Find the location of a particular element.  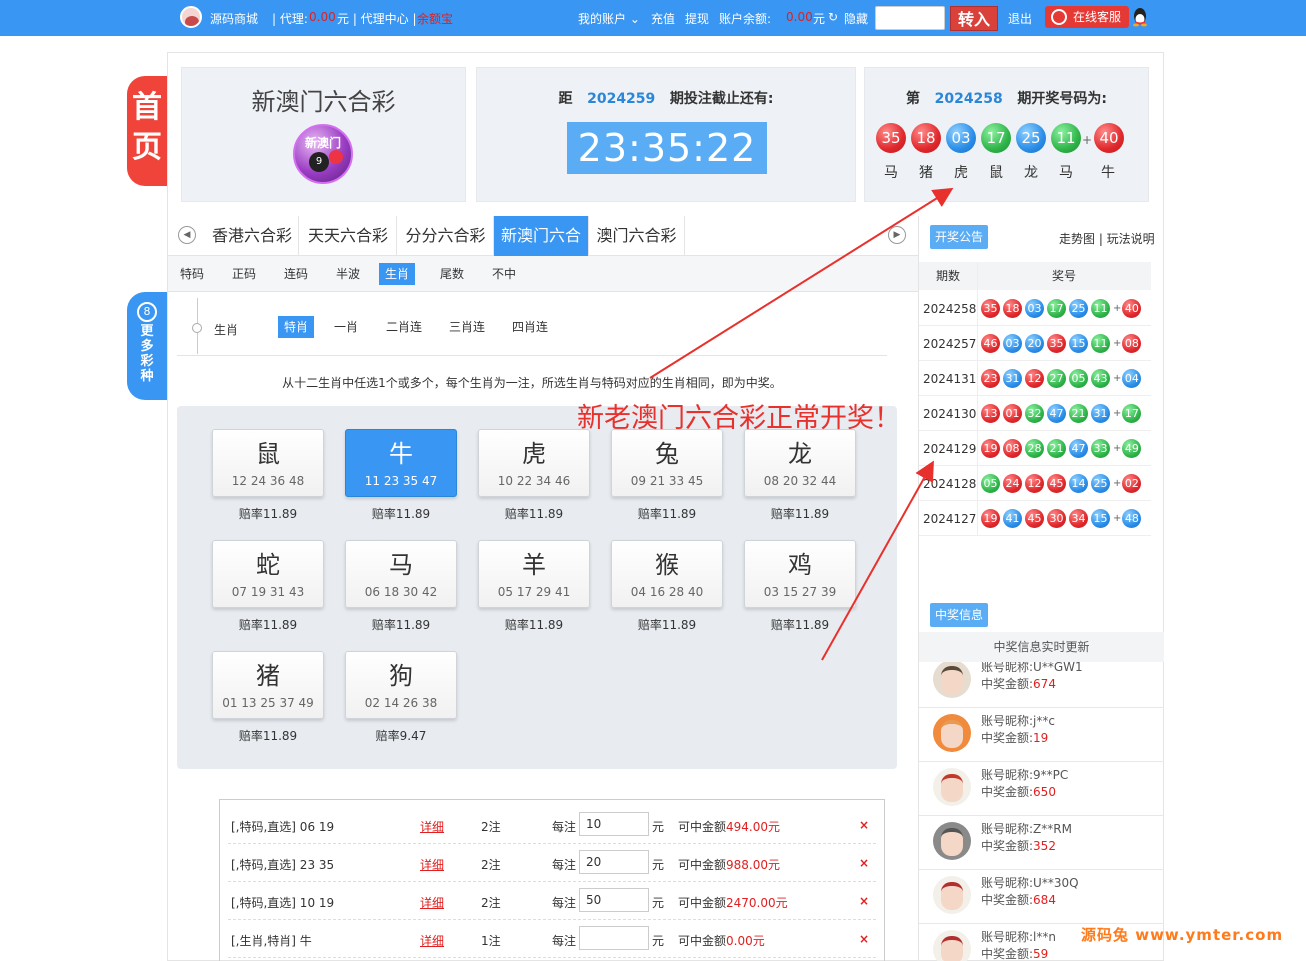

draw-announcement-button: 开奖公告 is located at coordinates (959, 237).